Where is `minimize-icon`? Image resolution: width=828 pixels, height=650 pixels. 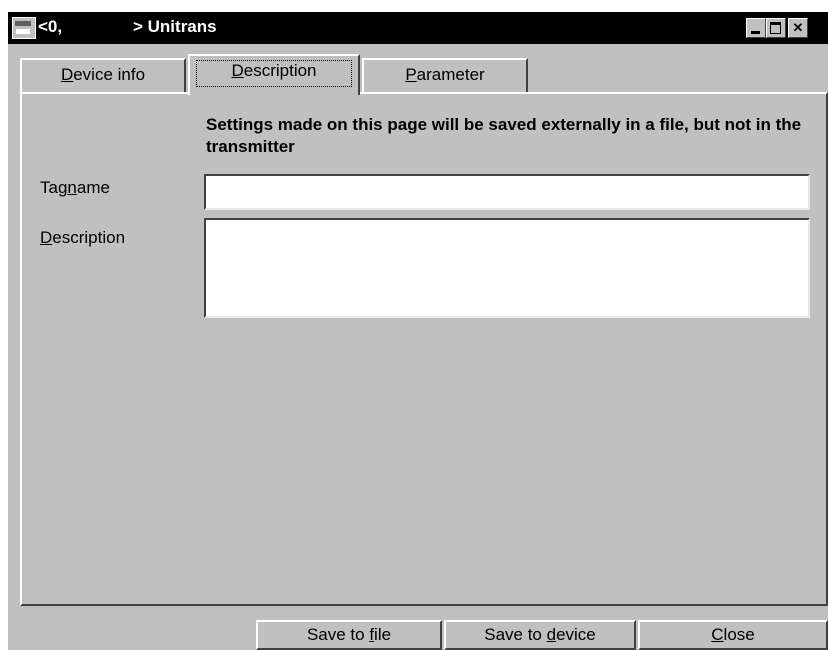 minimize-icon is located at coordinates (755, 32).